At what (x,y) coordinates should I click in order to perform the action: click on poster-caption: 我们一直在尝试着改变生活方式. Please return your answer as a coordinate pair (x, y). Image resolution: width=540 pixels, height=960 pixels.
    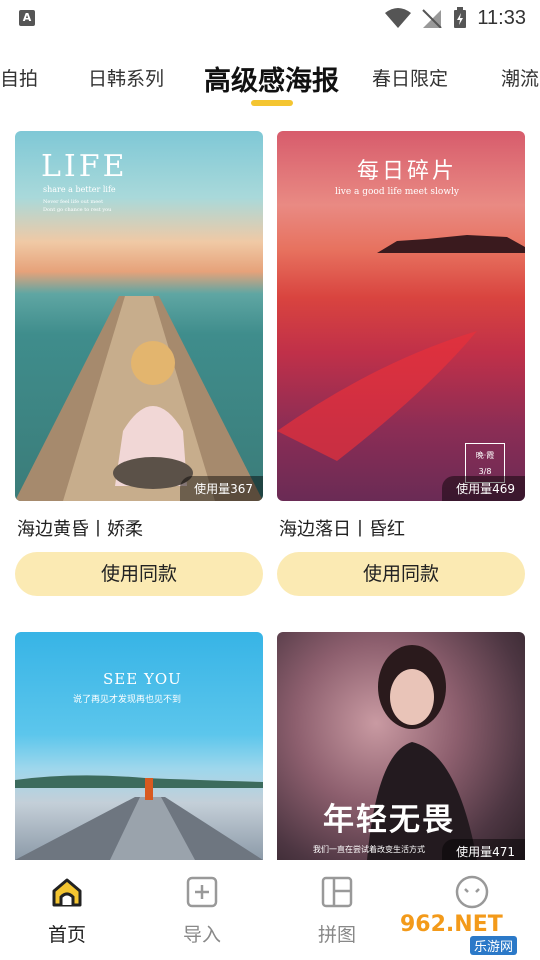
    Looking at the image, I should click on (369, 849).